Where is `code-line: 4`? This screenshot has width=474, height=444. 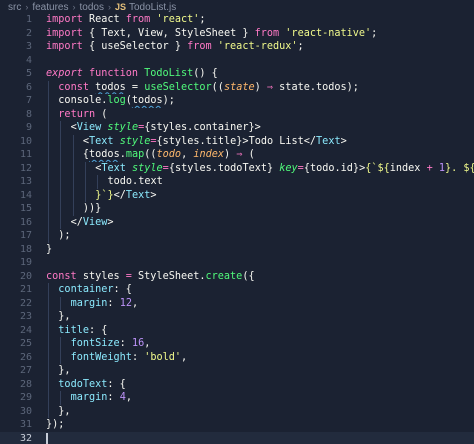 code-line: 4 is located at coordinates (237, 61).